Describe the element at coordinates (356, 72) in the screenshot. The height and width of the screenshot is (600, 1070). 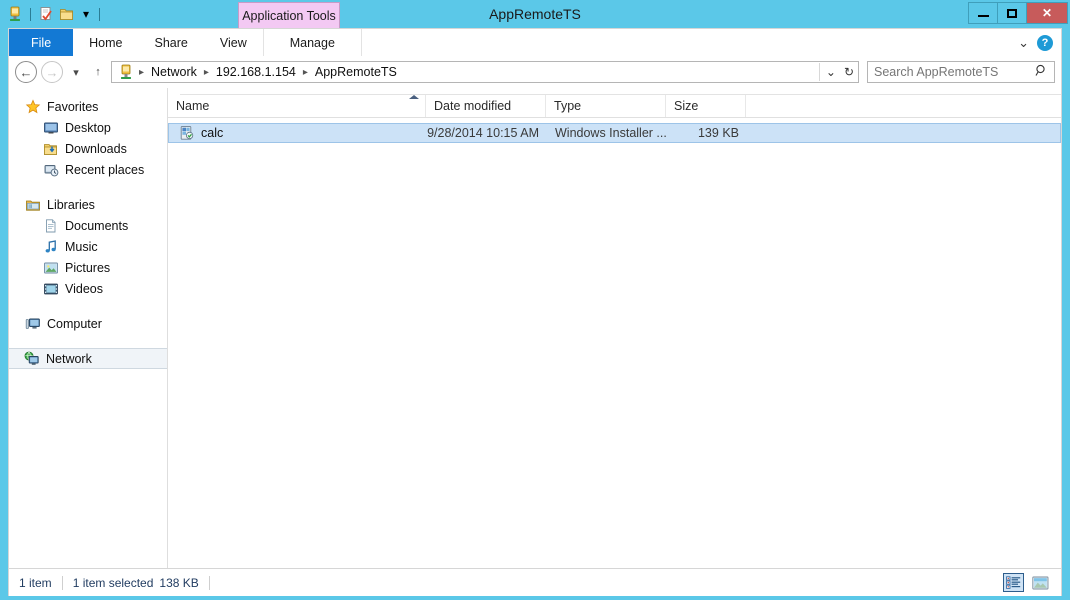
I see `breadcrumb-share: AppRemoteTS` at that location.